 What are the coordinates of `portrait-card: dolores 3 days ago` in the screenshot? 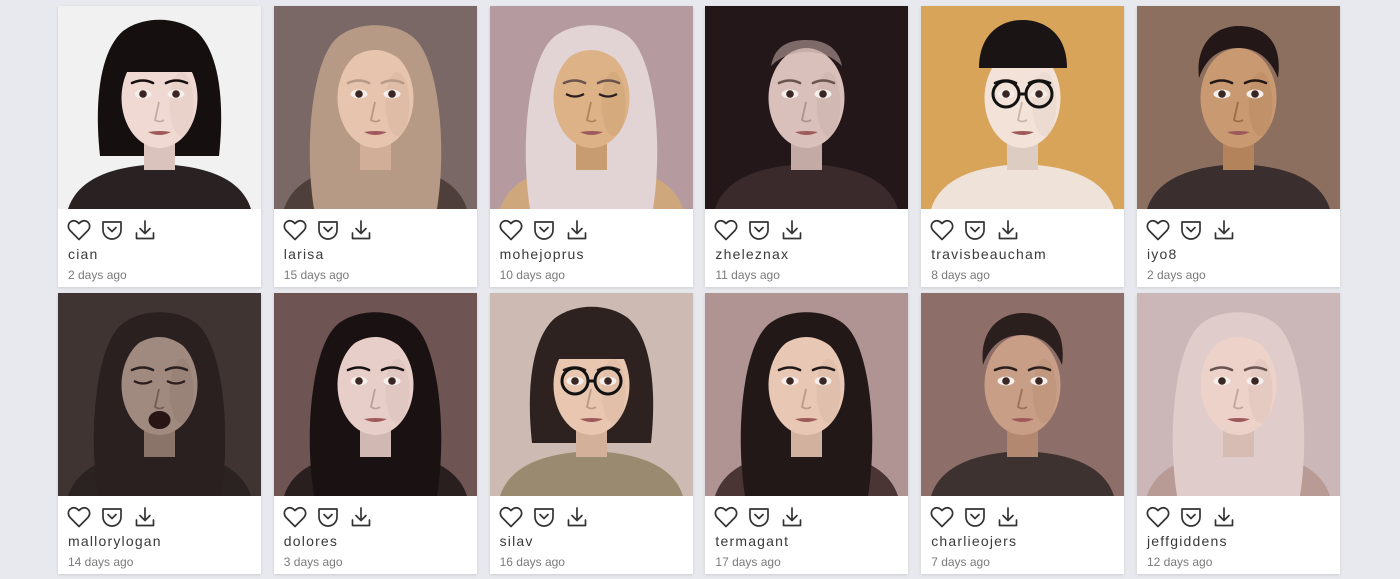 It's located at (375, 433).